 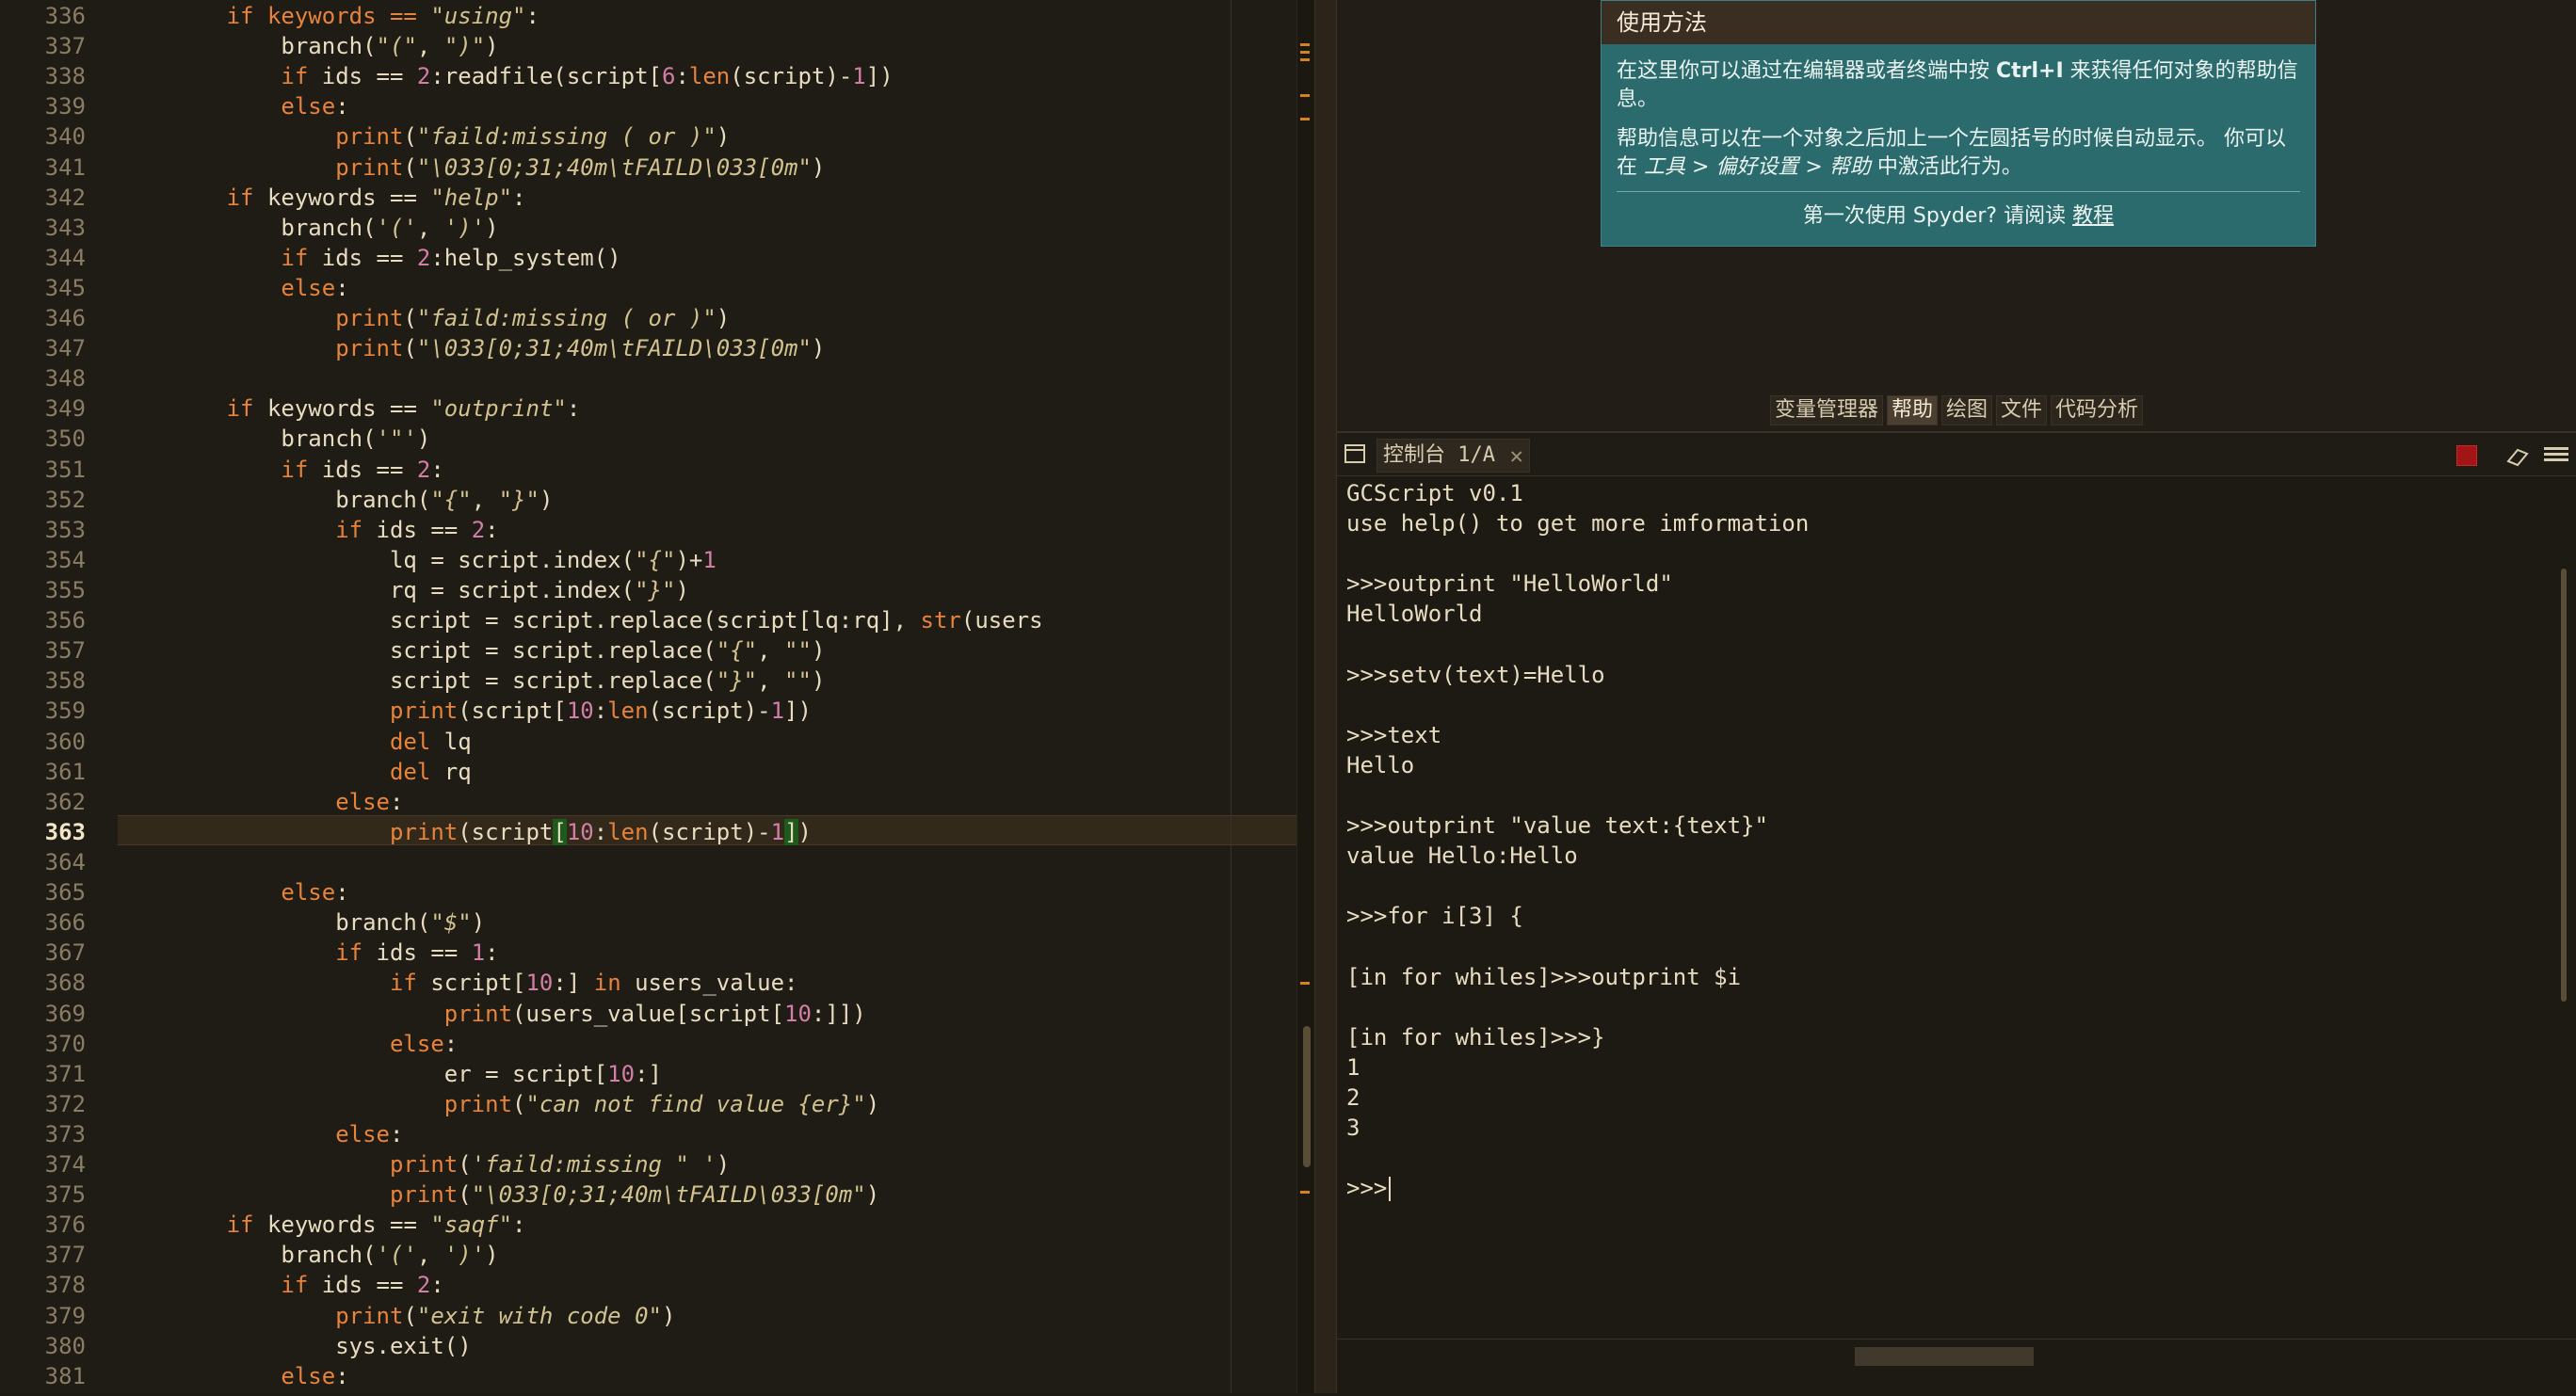 What do you see at coordinates (295, 742) in the screenshot?
I see `code-line: del lq` at bounding box center [295, 742].